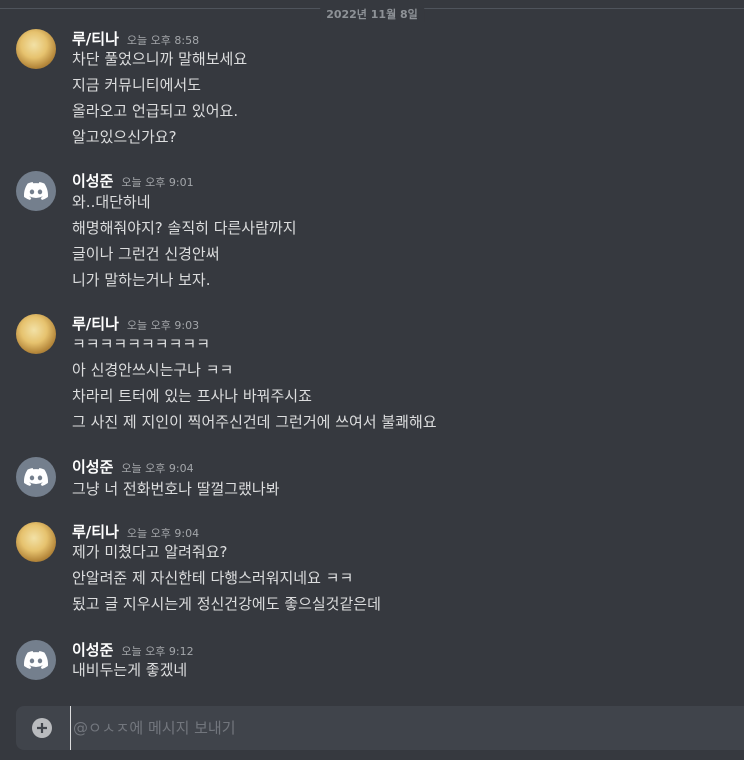 Image resolution: width=744 pixels, height=760 pixels. I want to click on message-line: ㅋㅋㅋㅋㅋㅋㅋㅋㅋㅋ, so click(141, 344).